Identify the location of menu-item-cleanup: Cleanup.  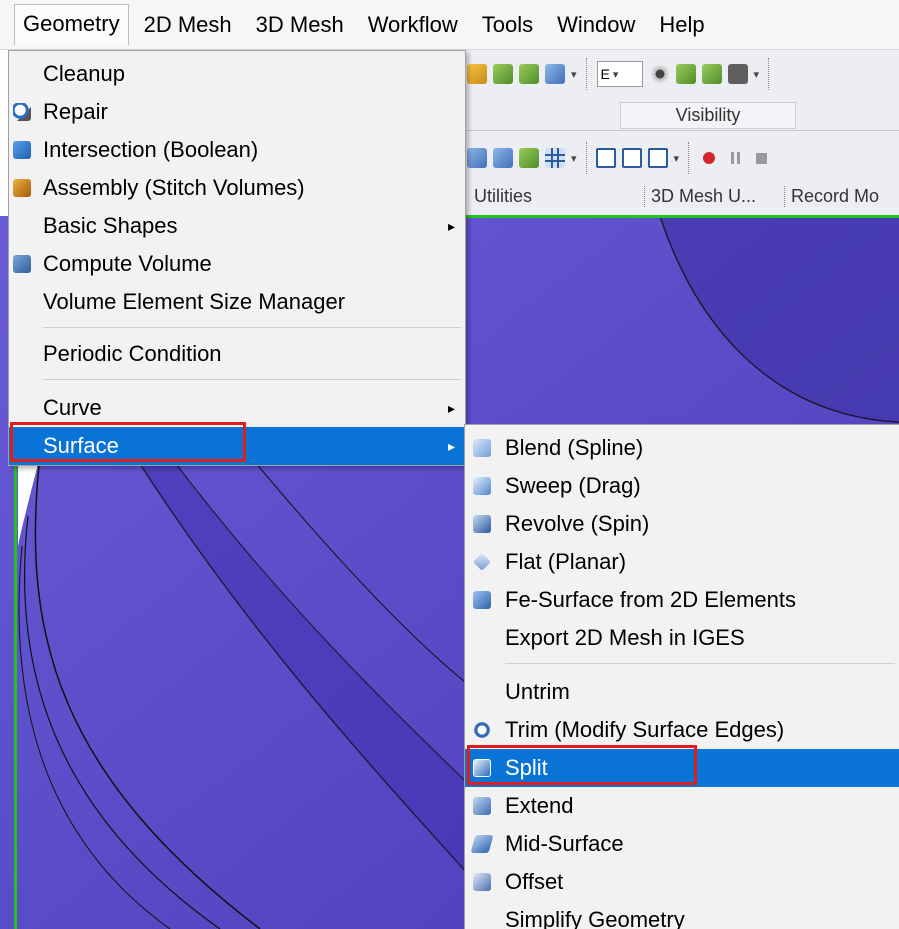
(237, 74).